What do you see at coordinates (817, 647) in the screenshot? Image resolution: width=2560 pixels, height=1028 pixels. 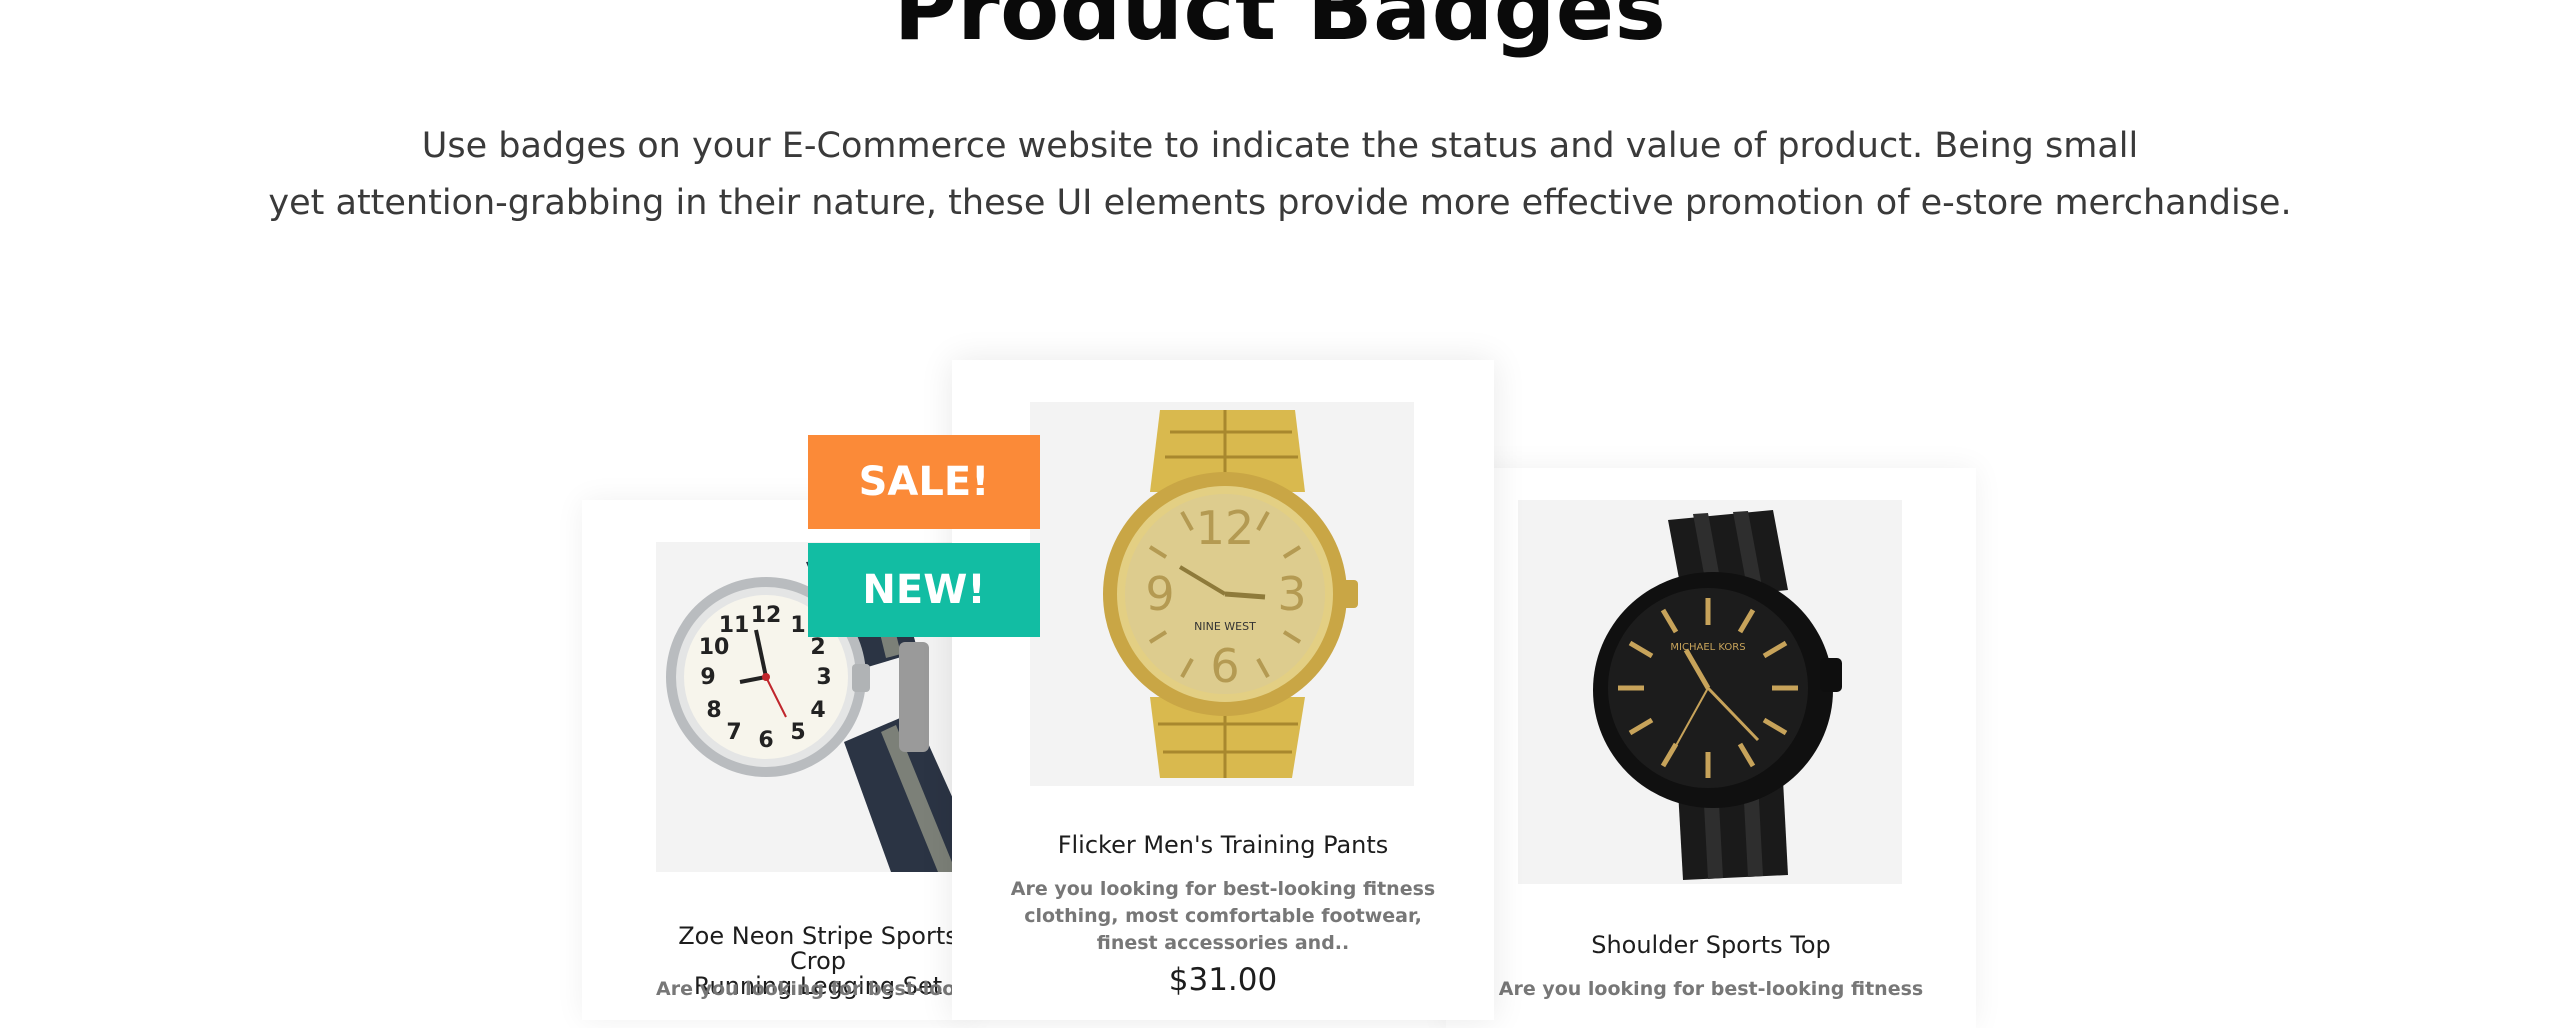 I see `svg-text: 2` at bounding box center [817, 647].